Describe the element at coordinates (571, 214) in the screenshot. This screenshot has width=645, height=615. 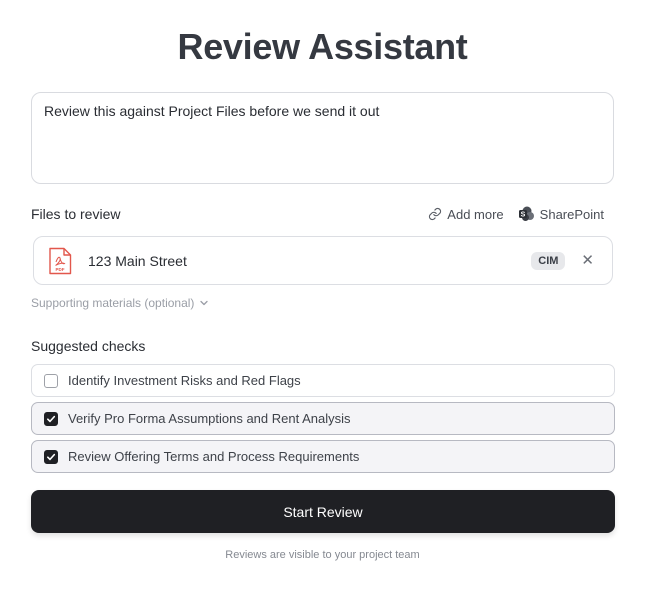
I see `sharepoint-label: SharePoint` at that location.